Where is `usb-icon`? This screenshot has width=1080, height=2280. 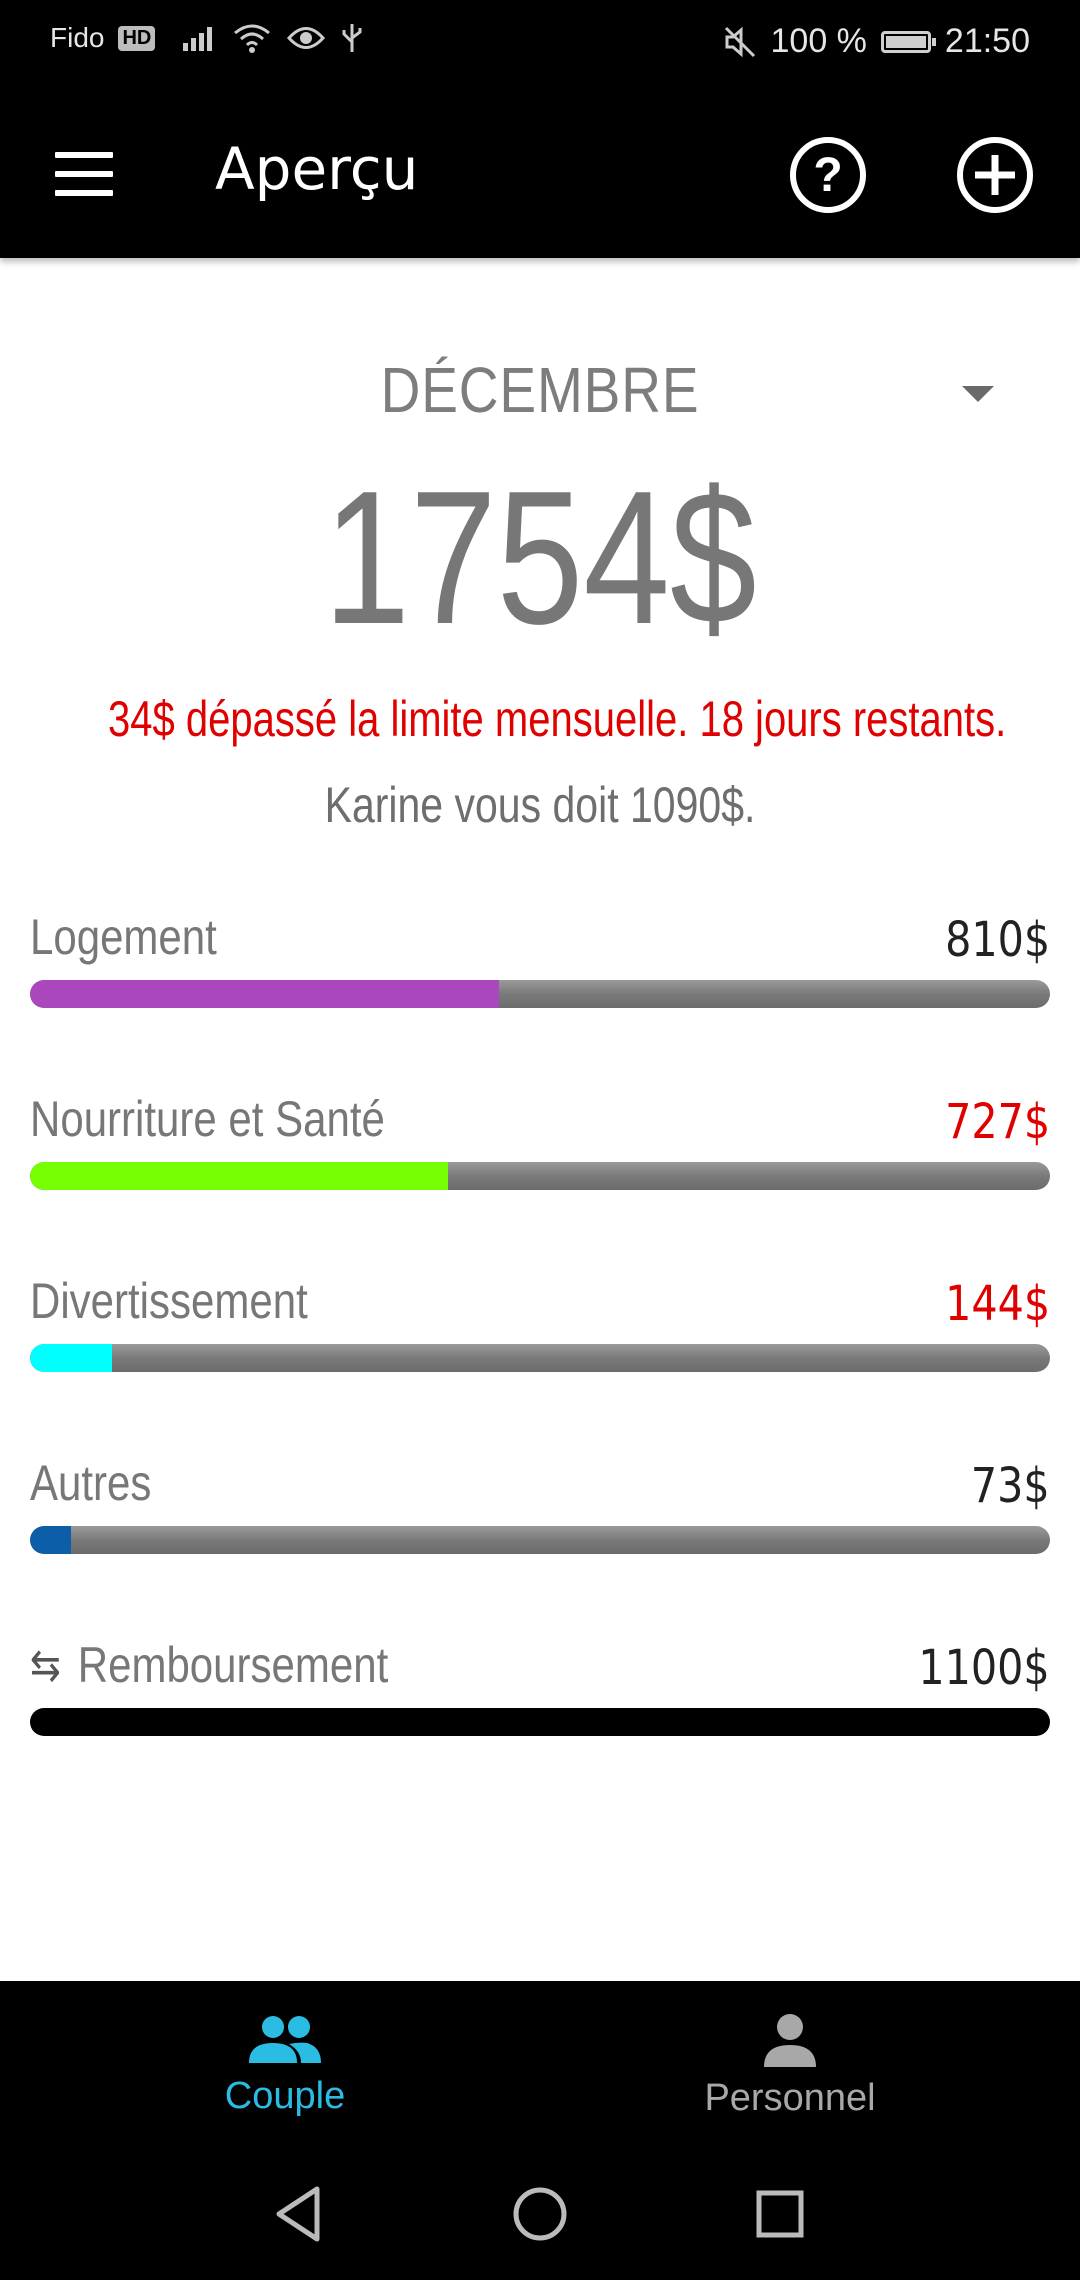
usb-icon is located at coordinates (352, 38).